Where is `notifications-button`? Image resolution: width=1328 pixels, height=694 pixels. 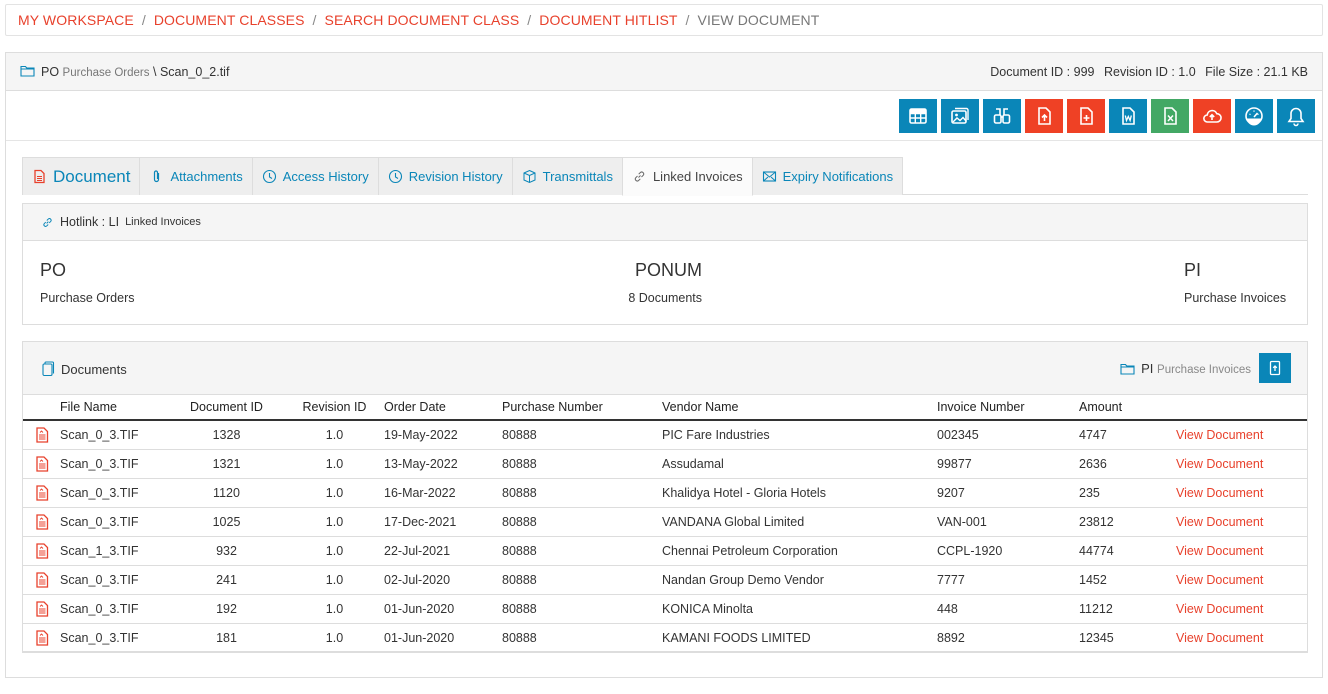
notifications-button is located at coordinates (1296, 115).